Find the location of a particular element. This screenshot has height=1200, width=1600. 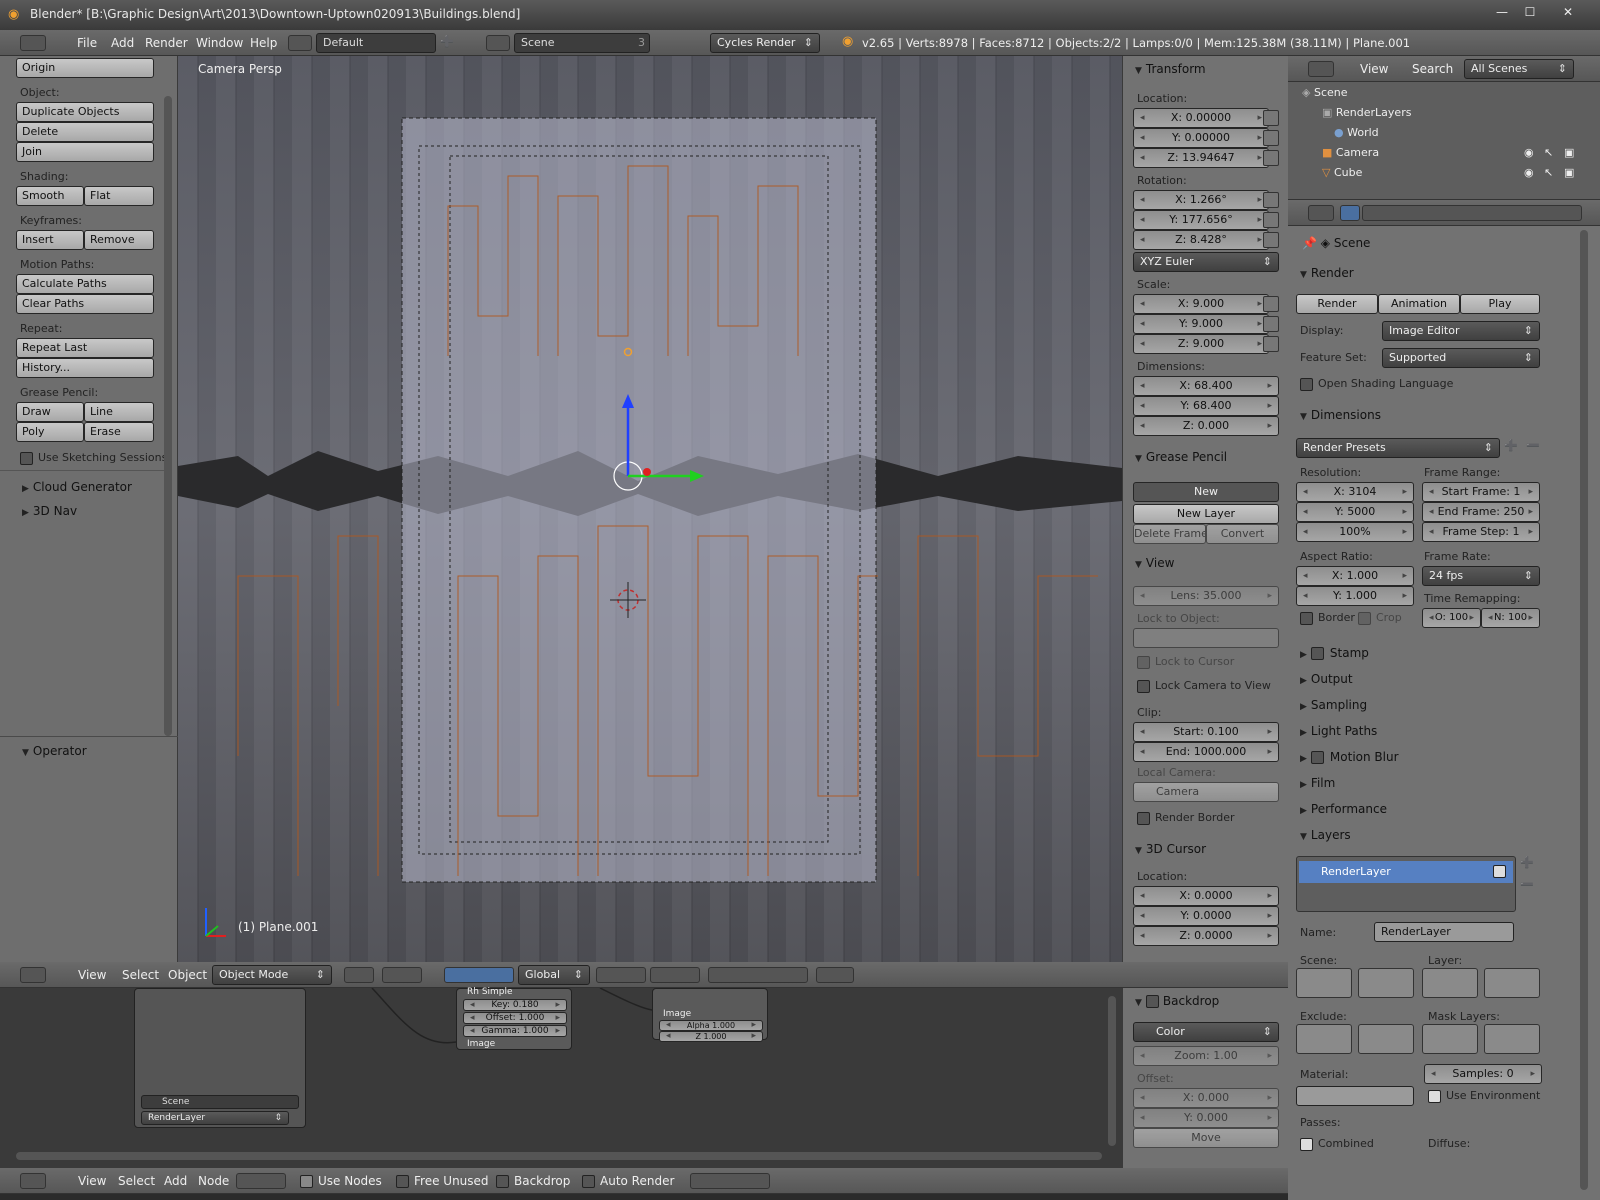

node-v-scrollbar is located at coordinates (1112, 1071).